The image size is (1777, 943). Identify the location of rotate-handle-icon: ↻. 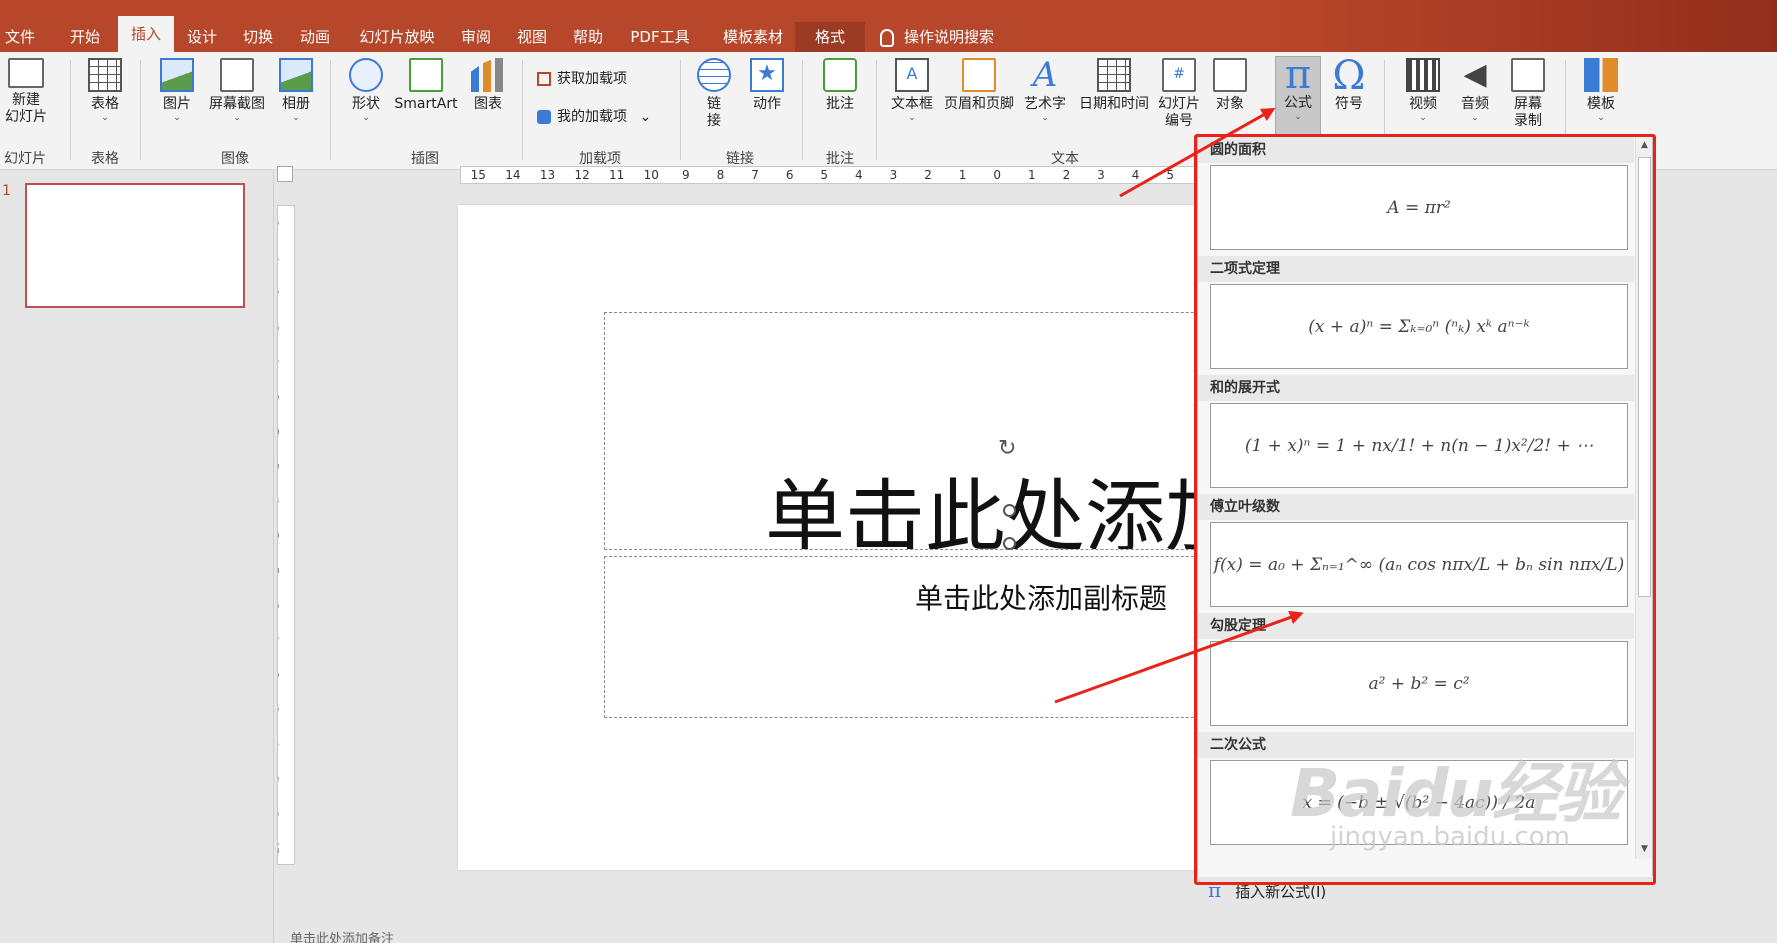
(1009, 449).